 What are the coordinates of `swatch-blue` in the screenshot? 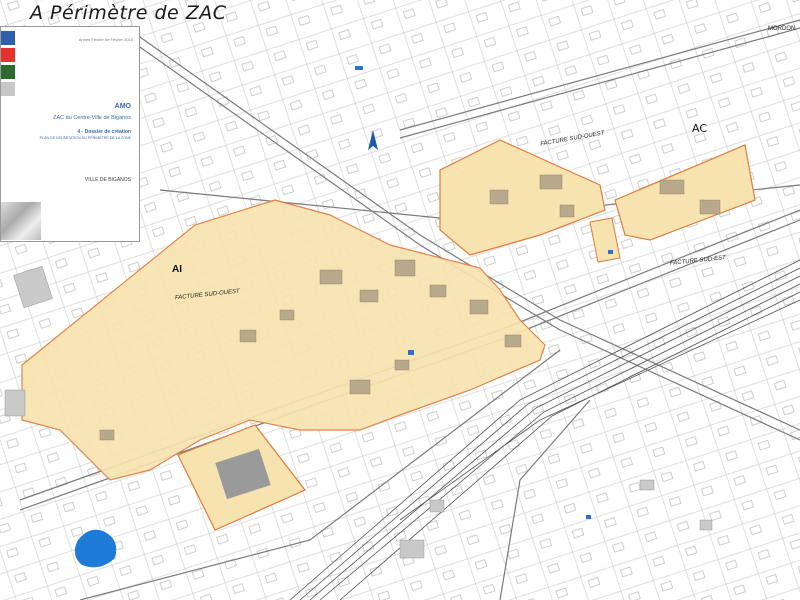 It's located at (8, 38).